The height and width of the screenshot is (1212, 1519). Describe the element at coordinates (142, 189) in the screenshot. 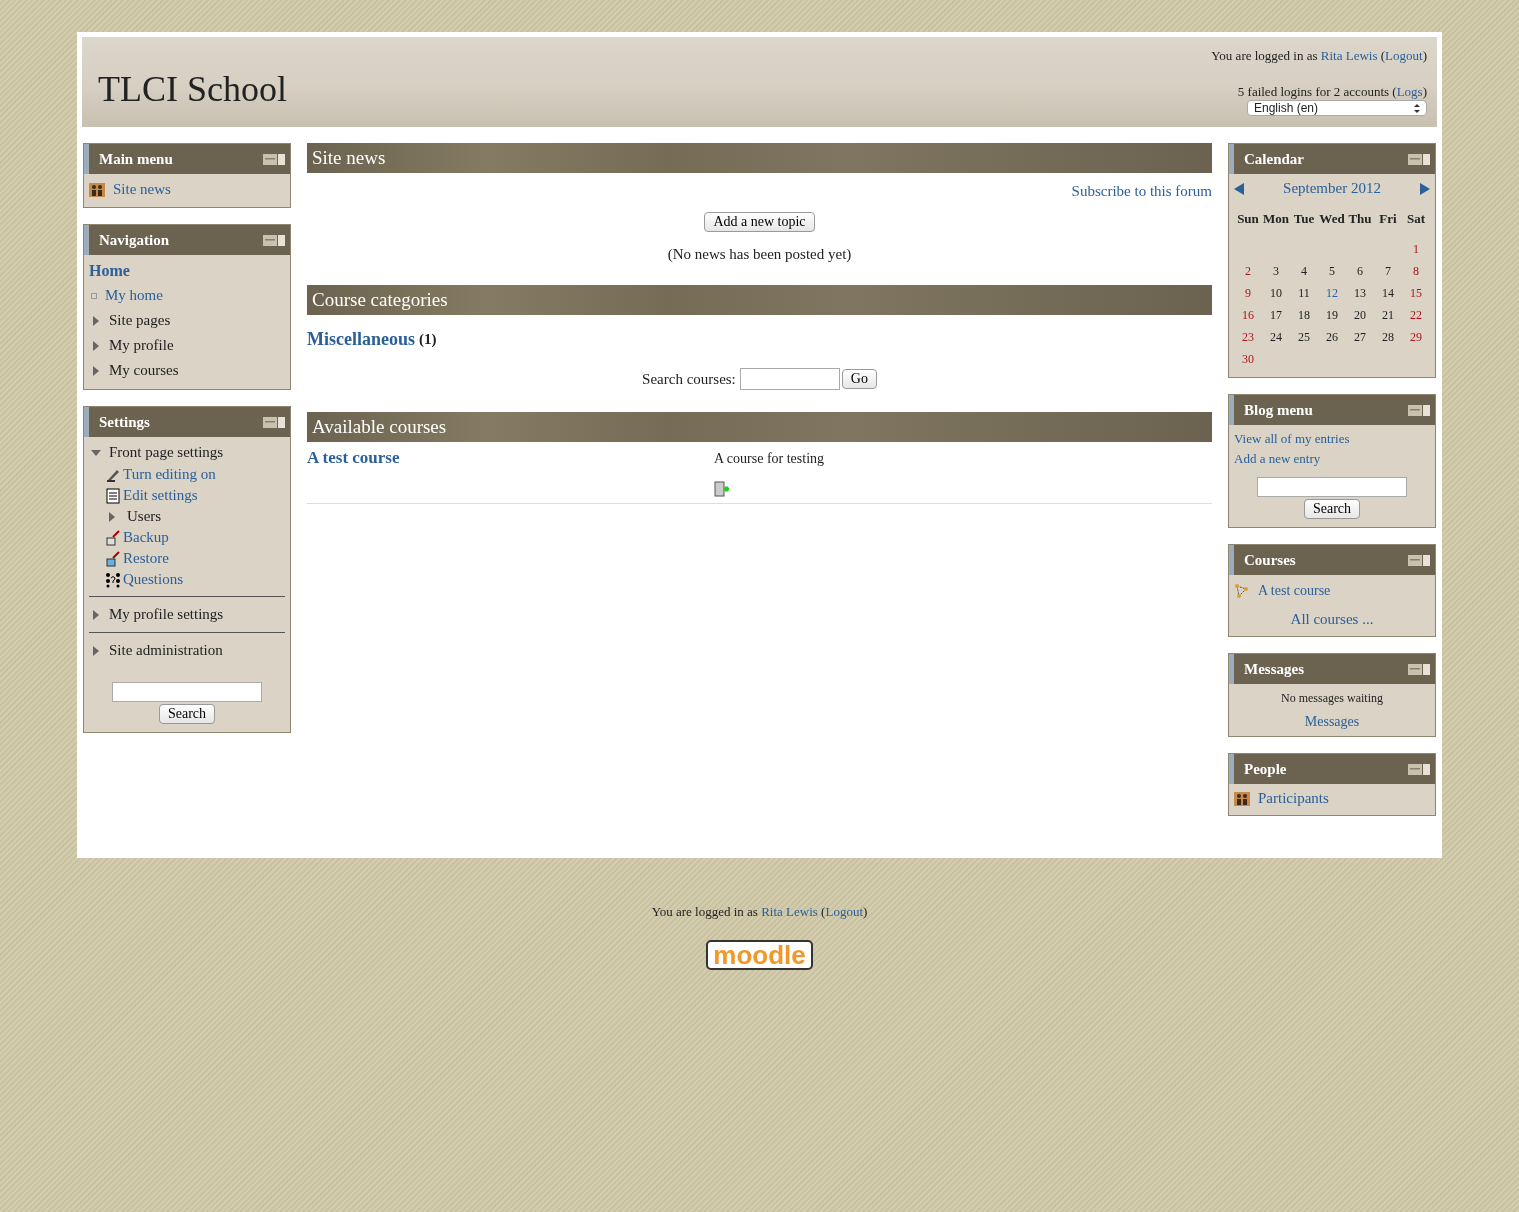

I see `menu-link: Site news` at that location.